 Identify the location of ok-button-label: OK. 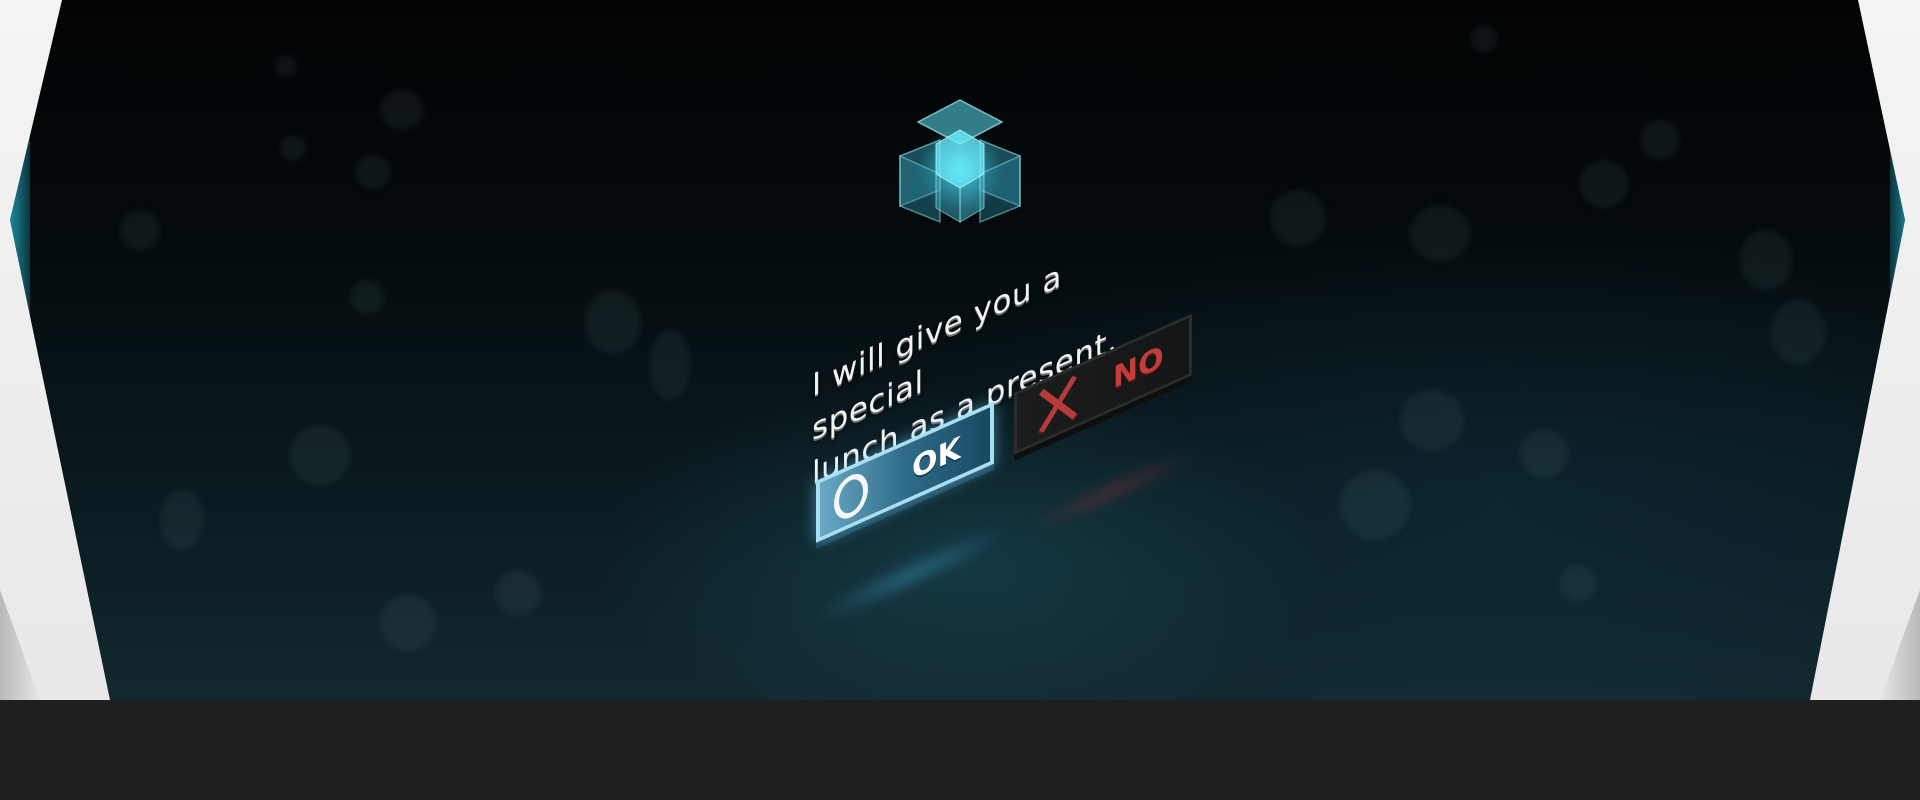
(936, 459).